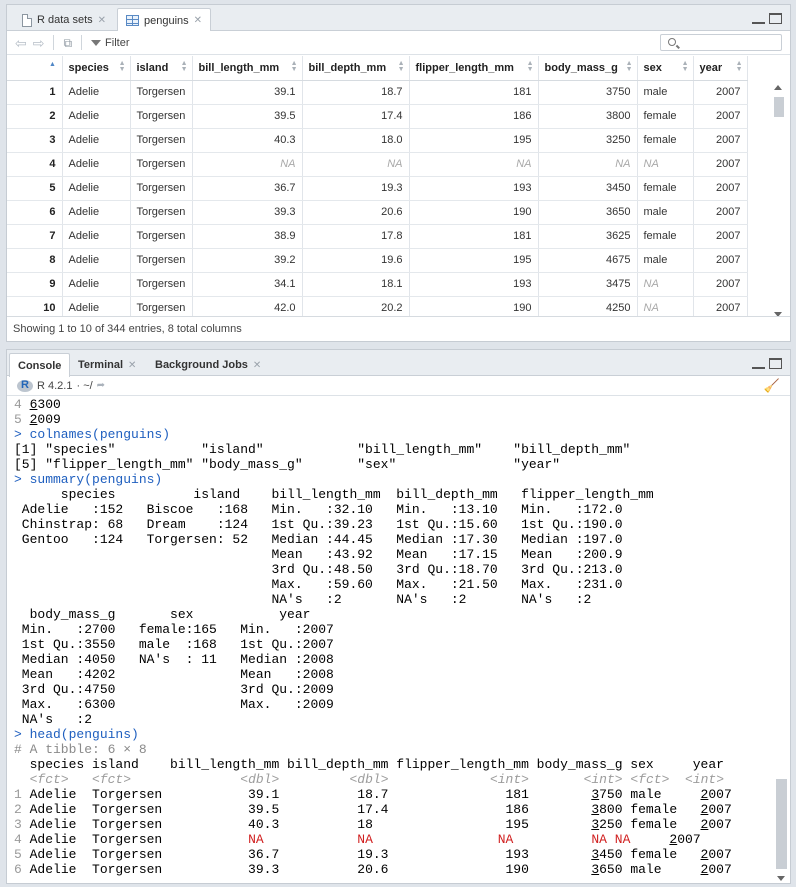 This screenshot has width=796, height=887. What do you see at coordinates (588, 236) in the screenshot?
I see `table-cell: 3625` at bounding box center [588, 236].